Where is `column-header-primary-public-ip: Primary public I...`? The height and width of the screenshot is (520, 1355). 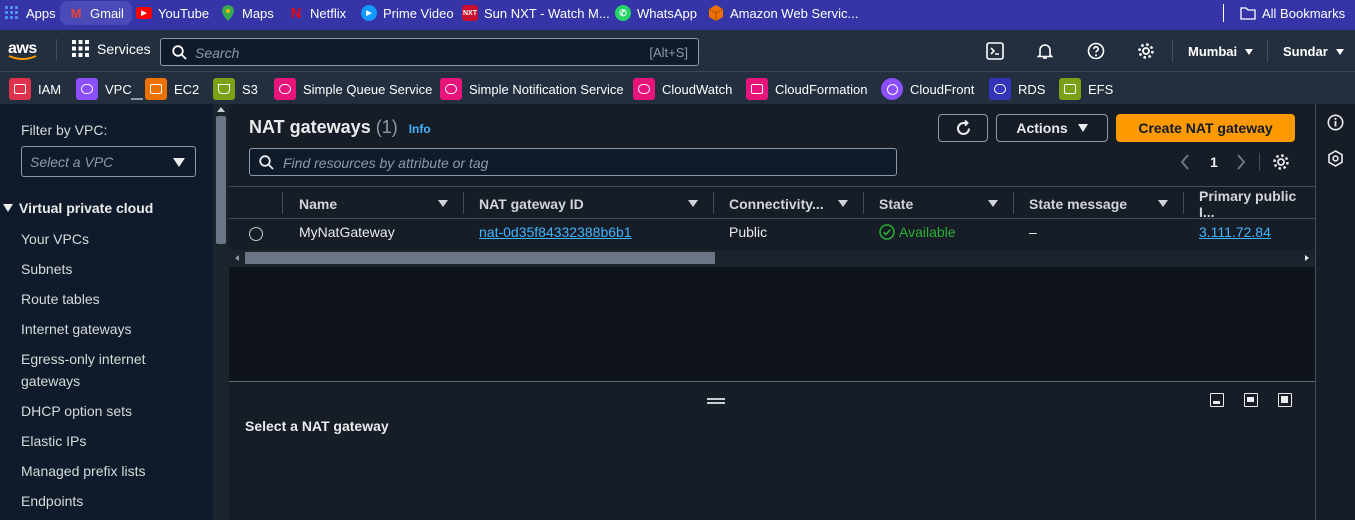
column-header-primary-public-ip: Primary public I... is located at coordinates (1257, 204).